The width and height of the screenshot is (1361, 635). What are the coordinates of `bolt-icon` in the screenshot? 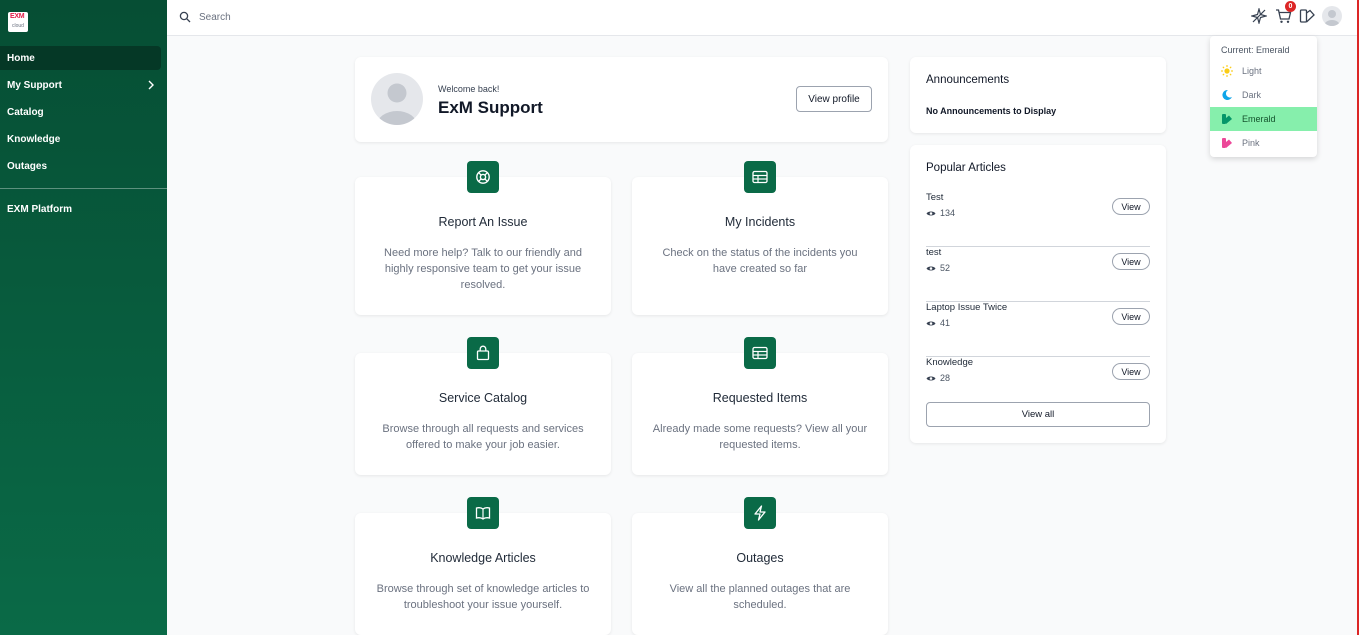 It's located at (760, 513).